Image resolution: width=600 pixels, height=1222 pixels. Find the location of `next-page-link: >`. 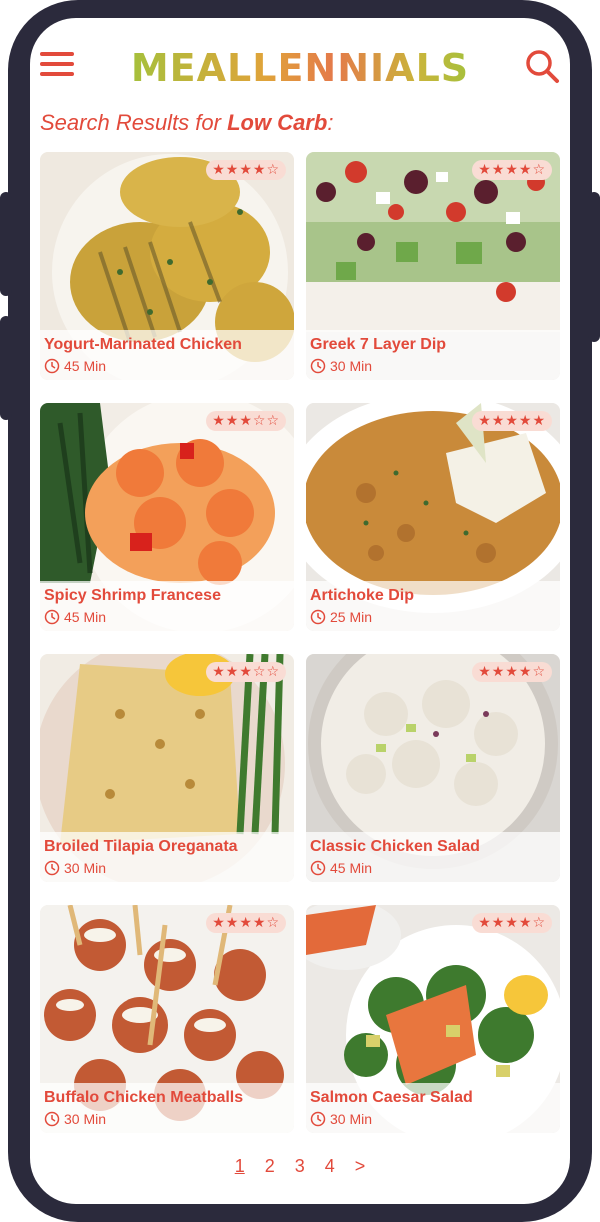

next-page-link: > is located at coordinates (360, 1166).